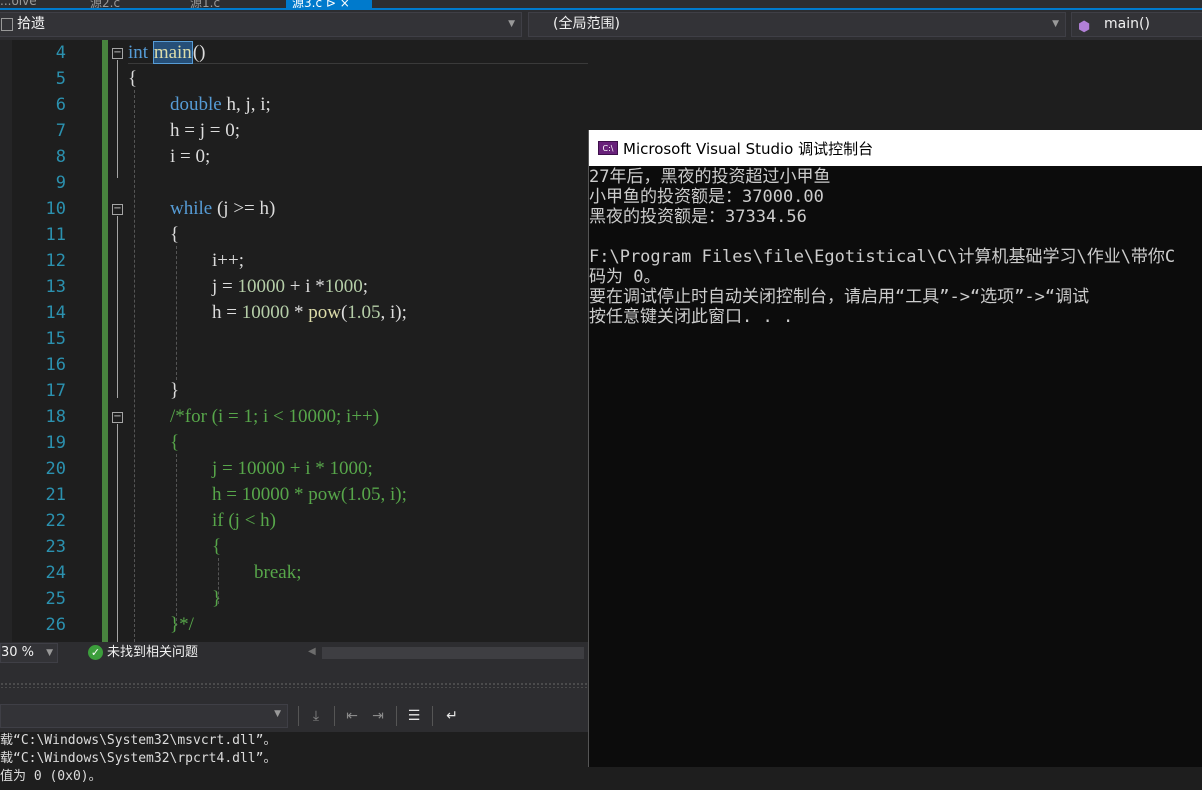 This screenshot has height=790, width=1202. What do you see at coordinates (1127, 24) in the screenshot?
I see `member-label: main()` at bounding box center [1127, 24].